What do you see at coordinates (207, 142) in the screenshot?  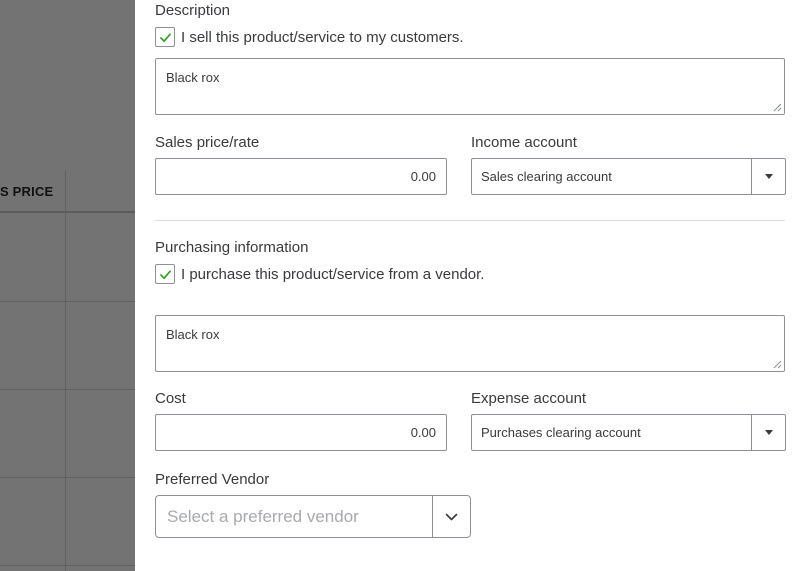 I see `sales-price-label: Sales price/rate` at bounding box center [207, 142].